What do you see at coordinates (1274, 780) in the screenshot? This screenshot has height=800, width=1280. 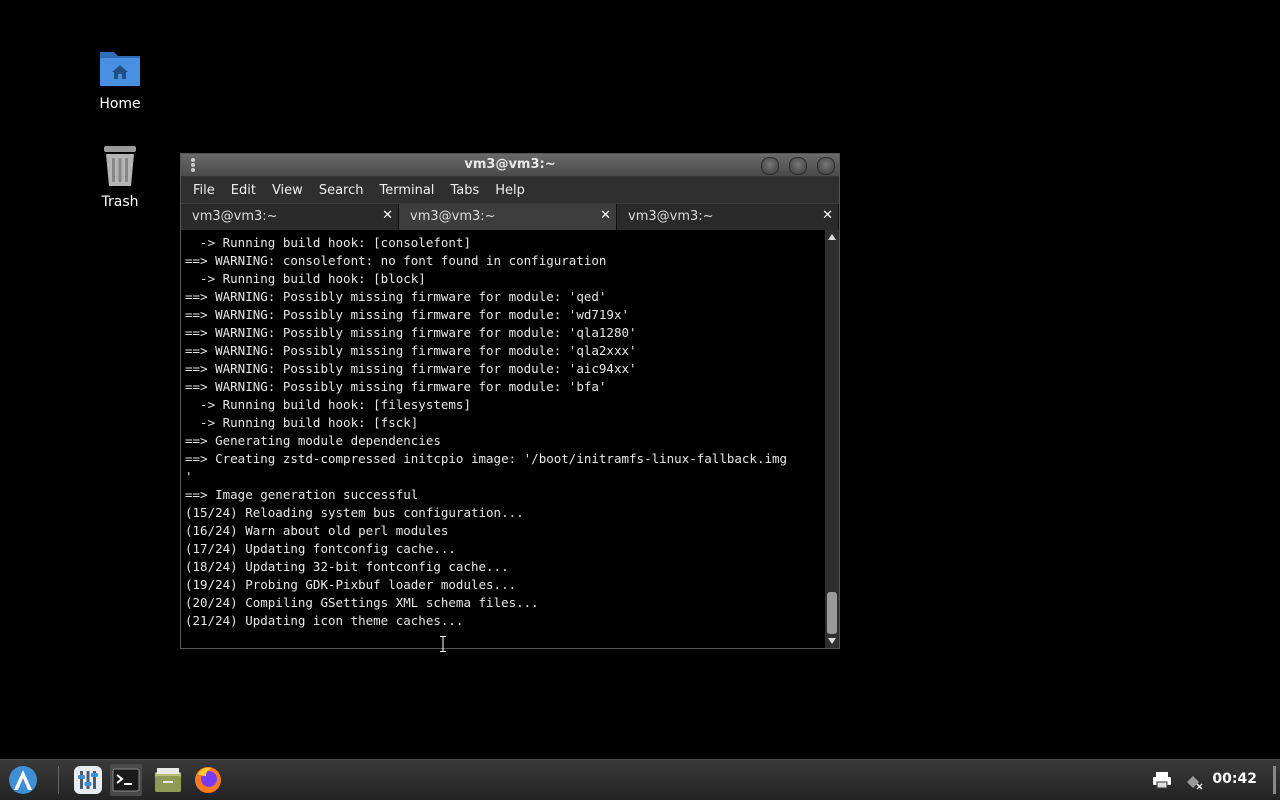 I see `show-desktop-button` at bounding box center [1274, 780].